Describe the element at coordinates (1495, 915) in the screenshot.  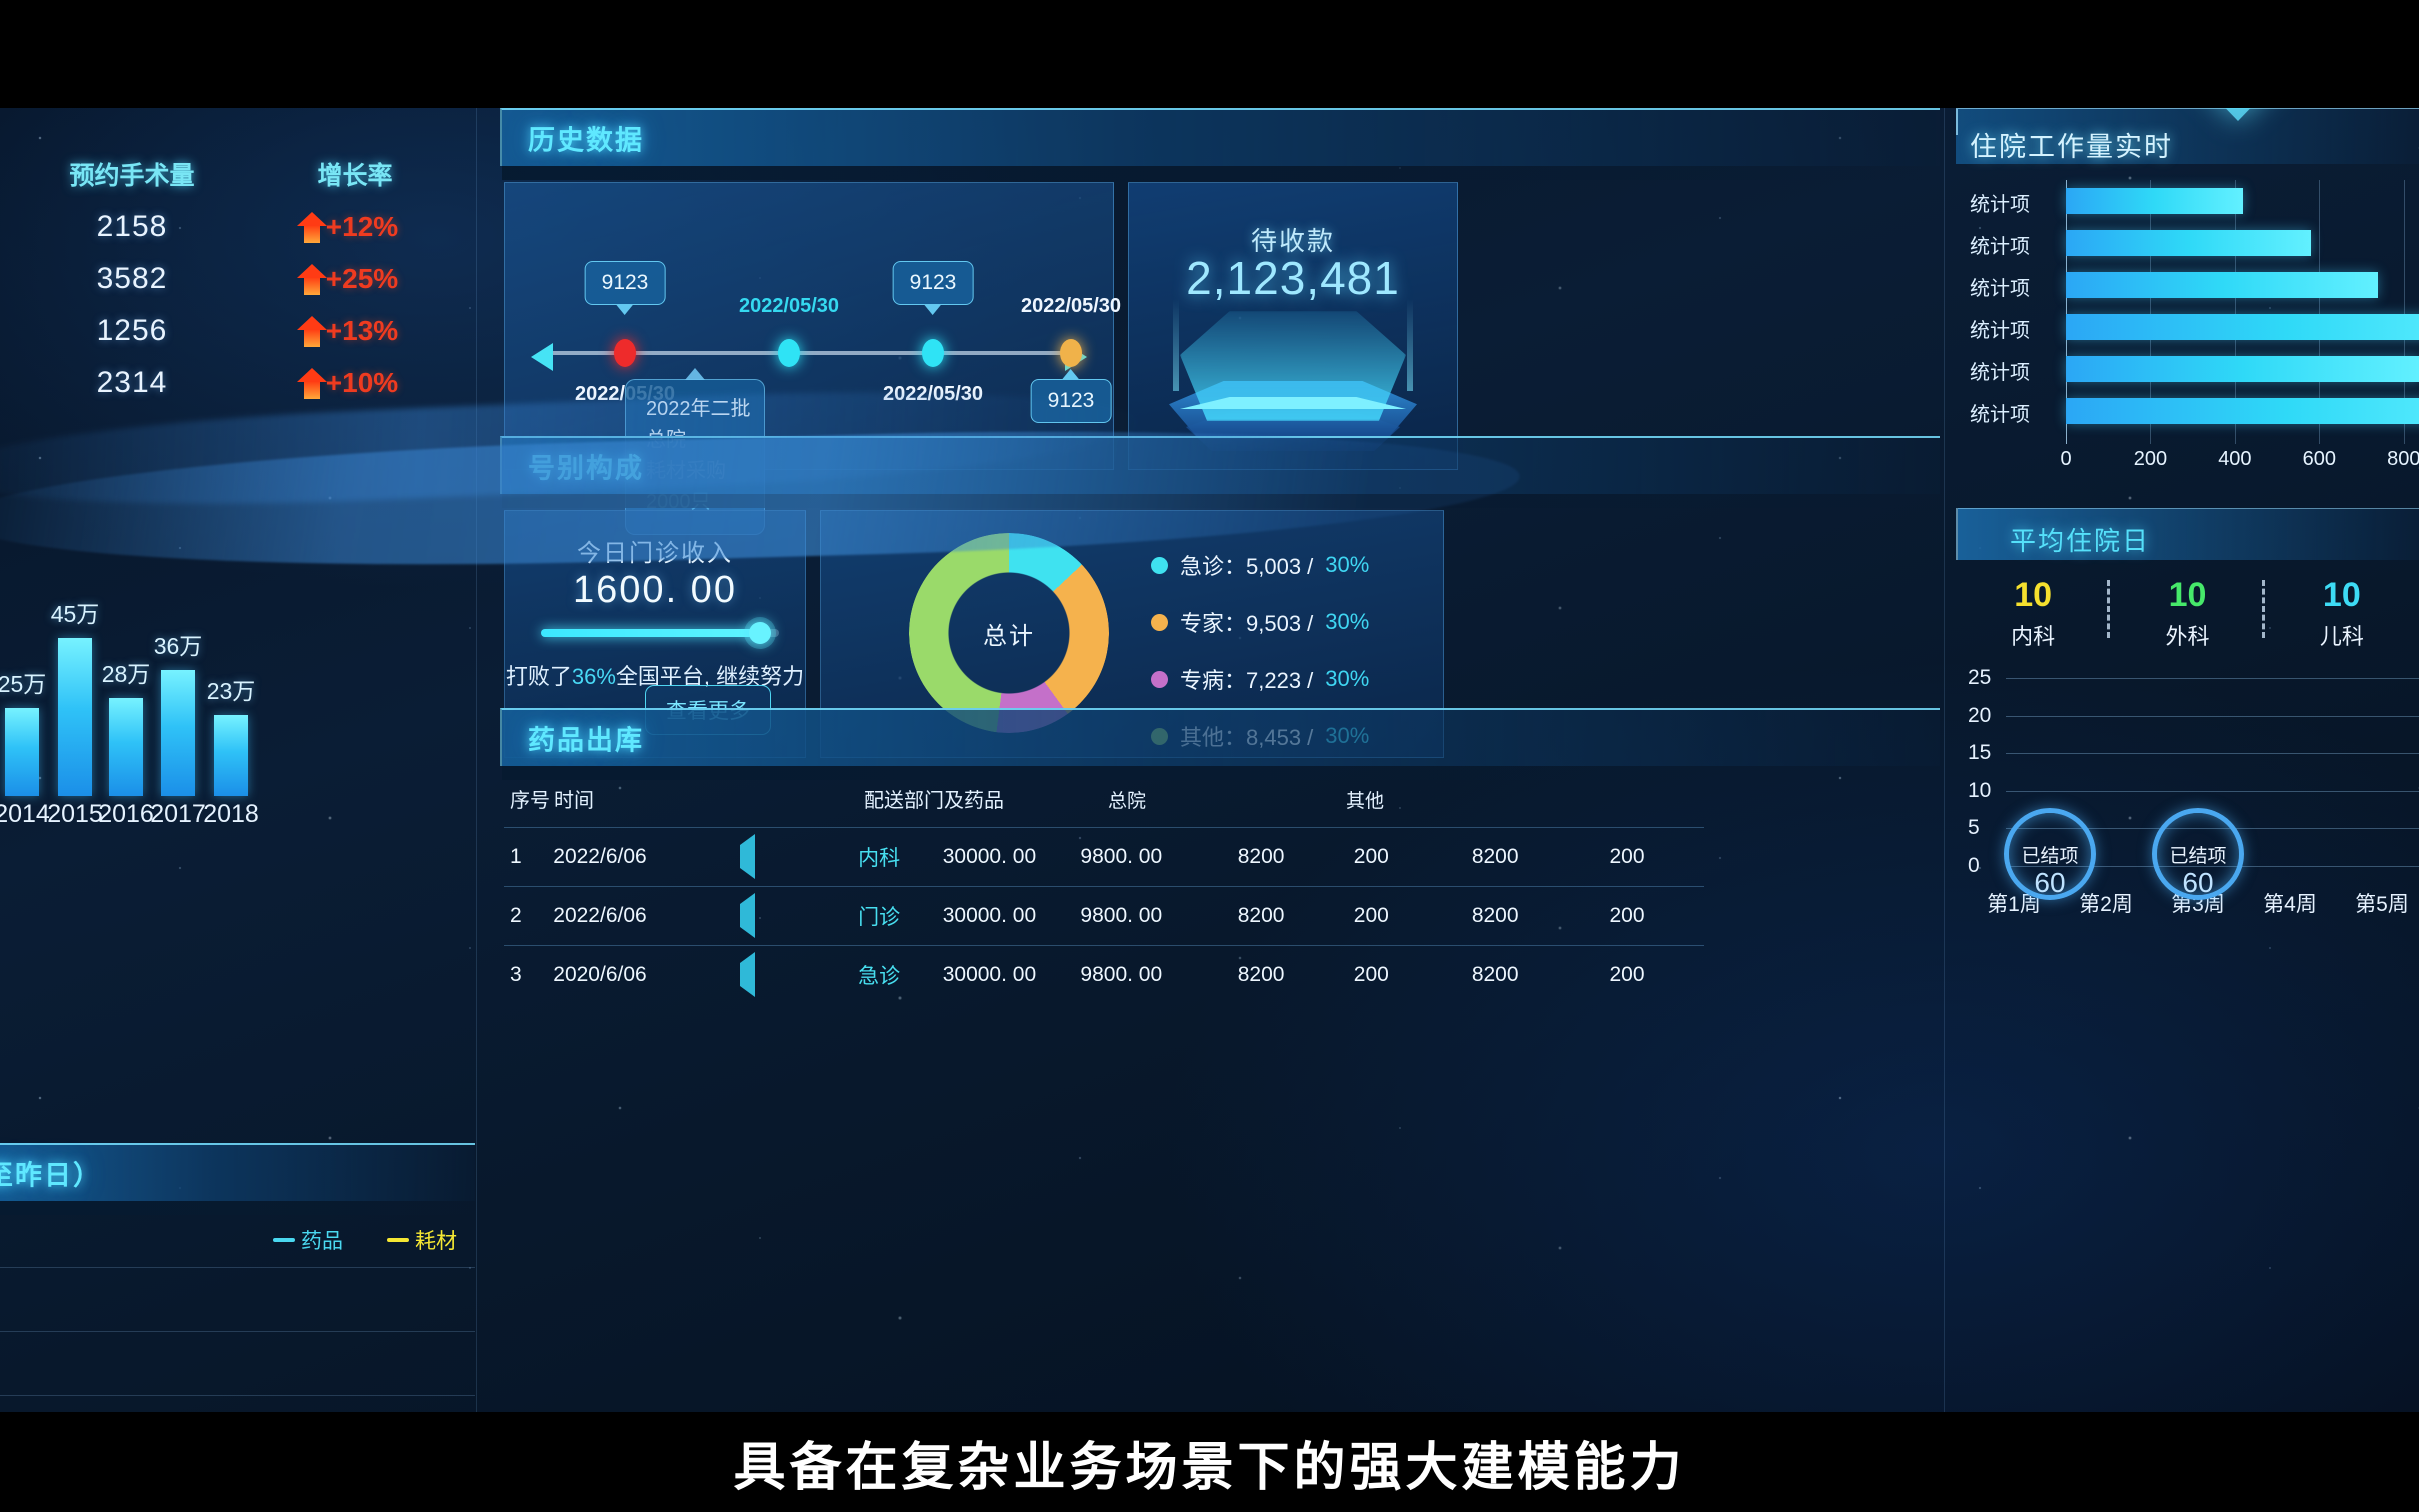
I see `cell-other-qty: 8200` at that location.